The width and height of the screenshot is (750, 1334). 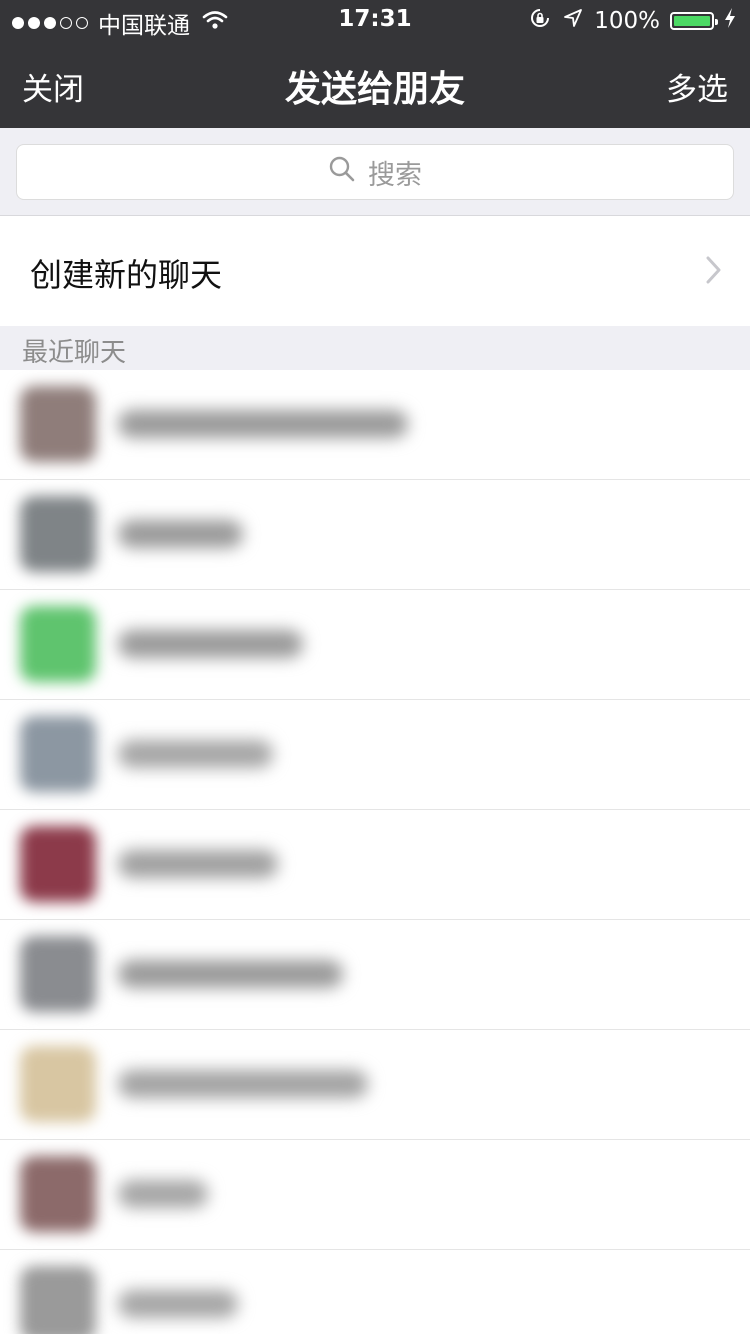 I want to click on create-new-chat-label: 创建新的聊天, so click(x=126, y=275).